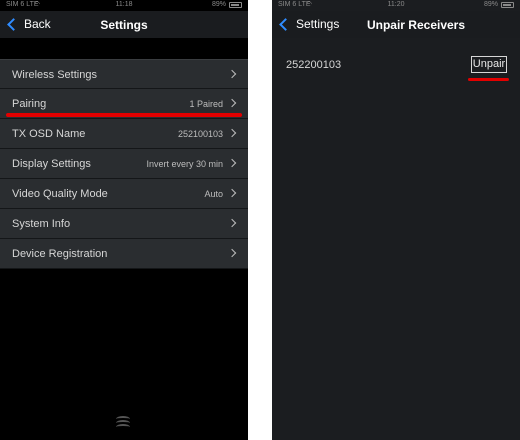 Image resolution: width=520 pixels, height=440 pixels. I want to click on receiver-id: 252200103, so click(314, 65).